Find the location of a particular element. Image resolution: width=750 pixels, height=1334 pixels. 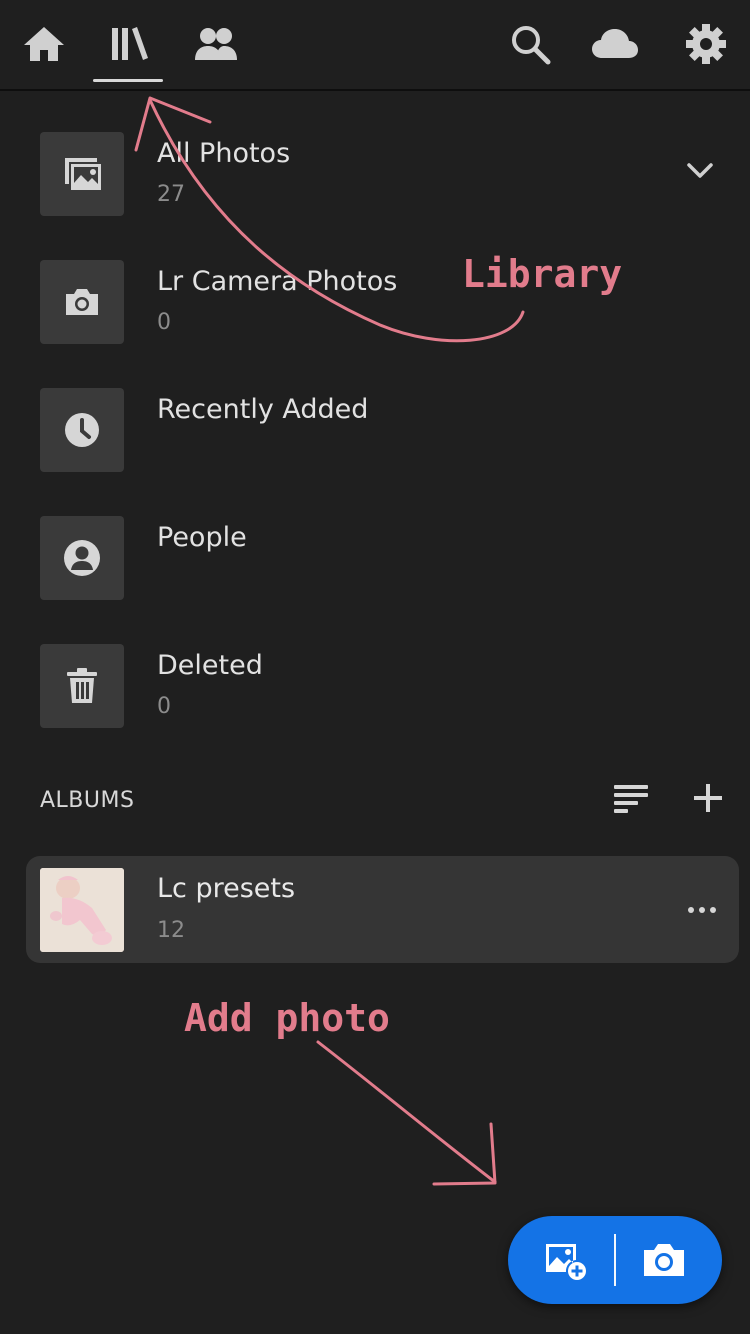

people-thumbnail is located at coordinates (82, 558).